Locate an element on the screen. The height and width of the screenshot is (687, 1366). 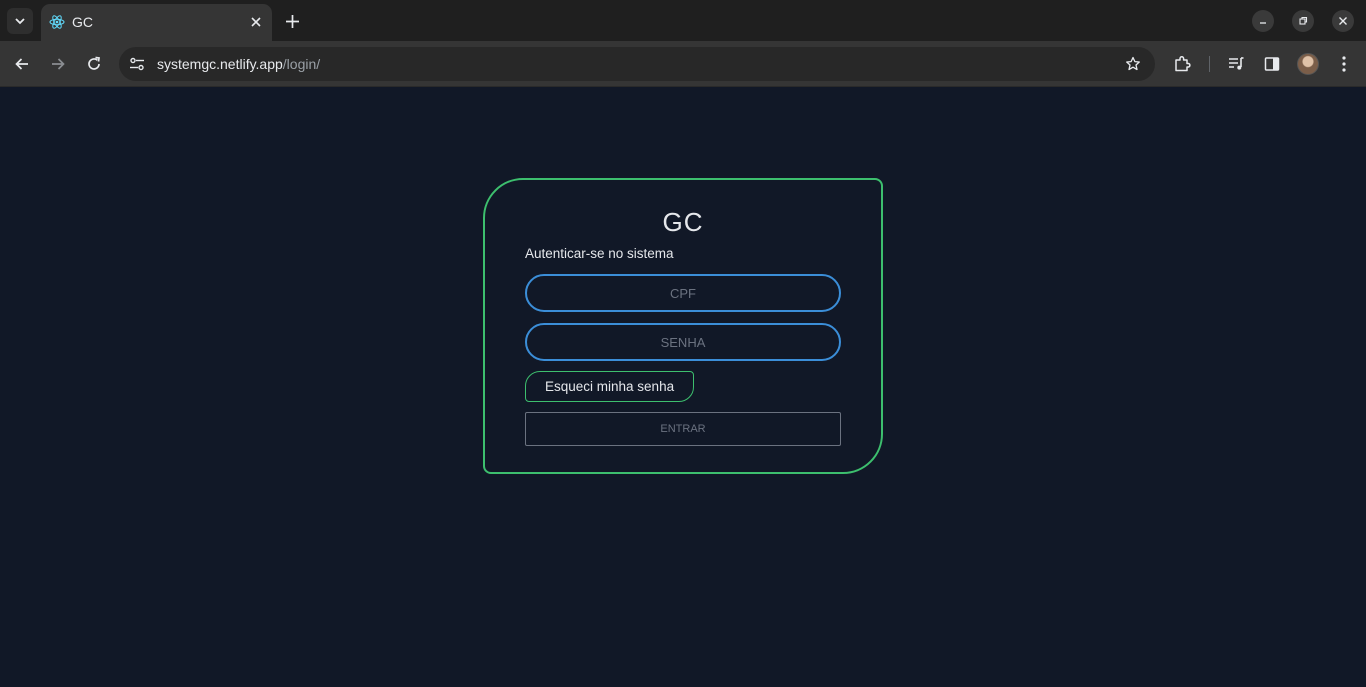
chevron-down-icon is located at coordinates (20, 21).